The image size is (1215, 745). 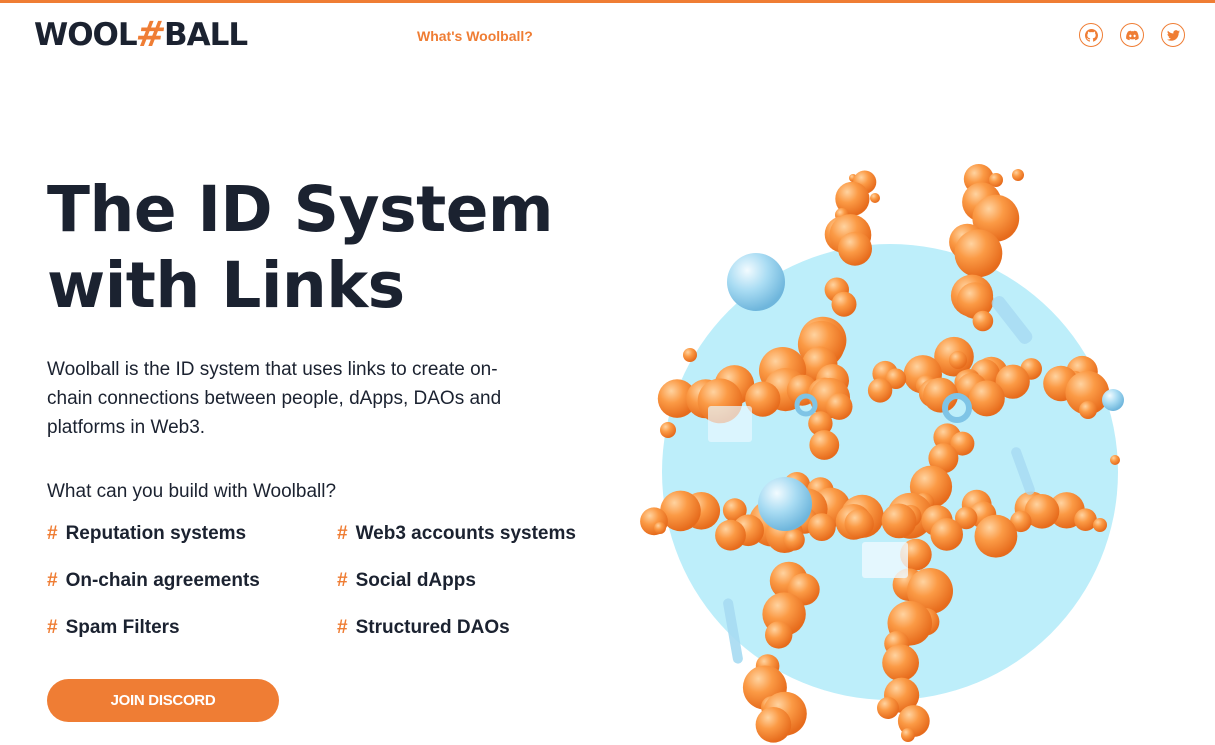 I want to click on feature-item: # Reputation systems, so click(x=192, y=534).